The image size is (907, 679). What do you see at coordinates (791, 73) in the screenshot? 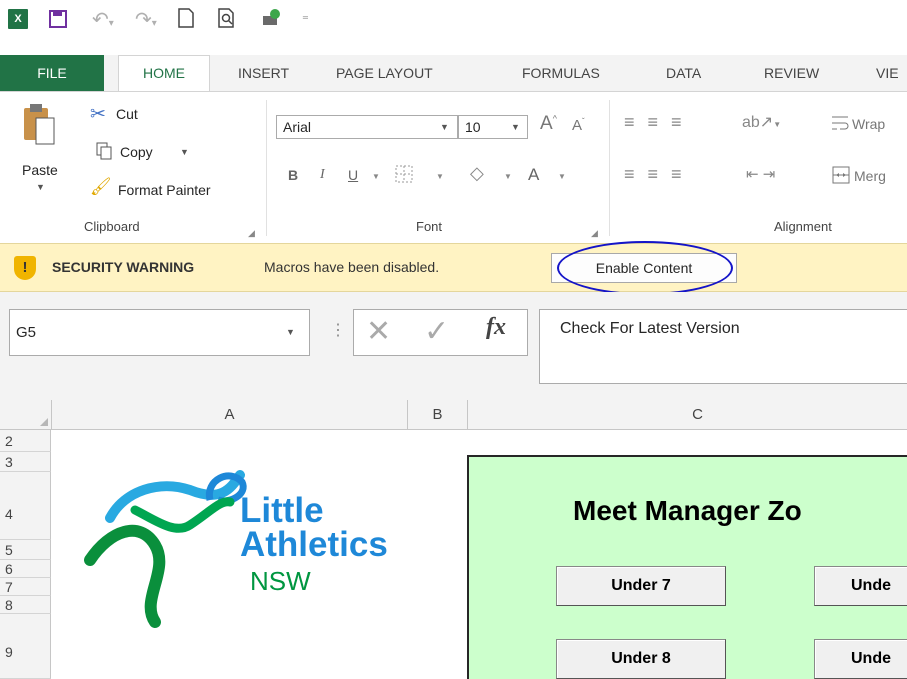
I see `tab-review: REVIEW` at bounding box center [791, 73].